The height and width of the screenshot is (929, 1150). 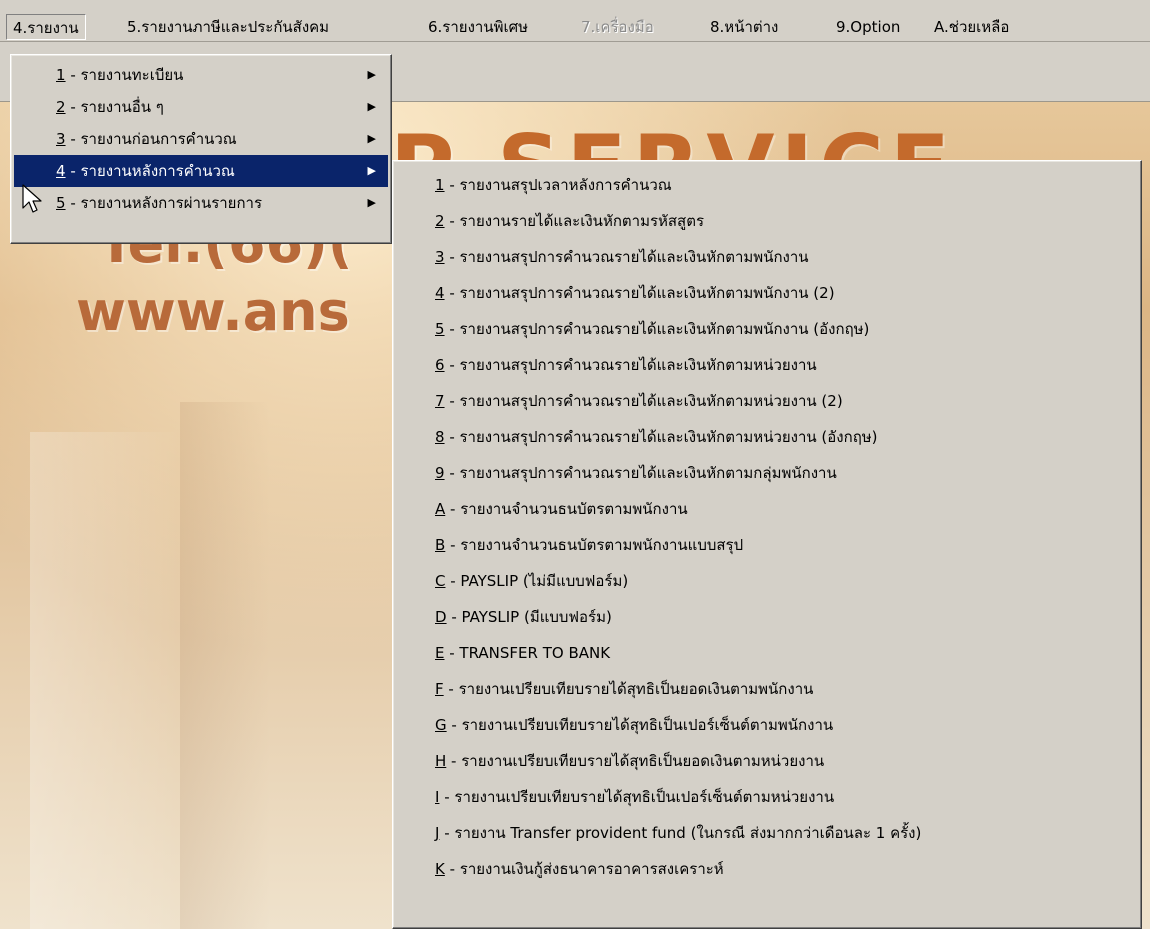 I want to click on banner-website: www.ans, so click(x=213, y=311).